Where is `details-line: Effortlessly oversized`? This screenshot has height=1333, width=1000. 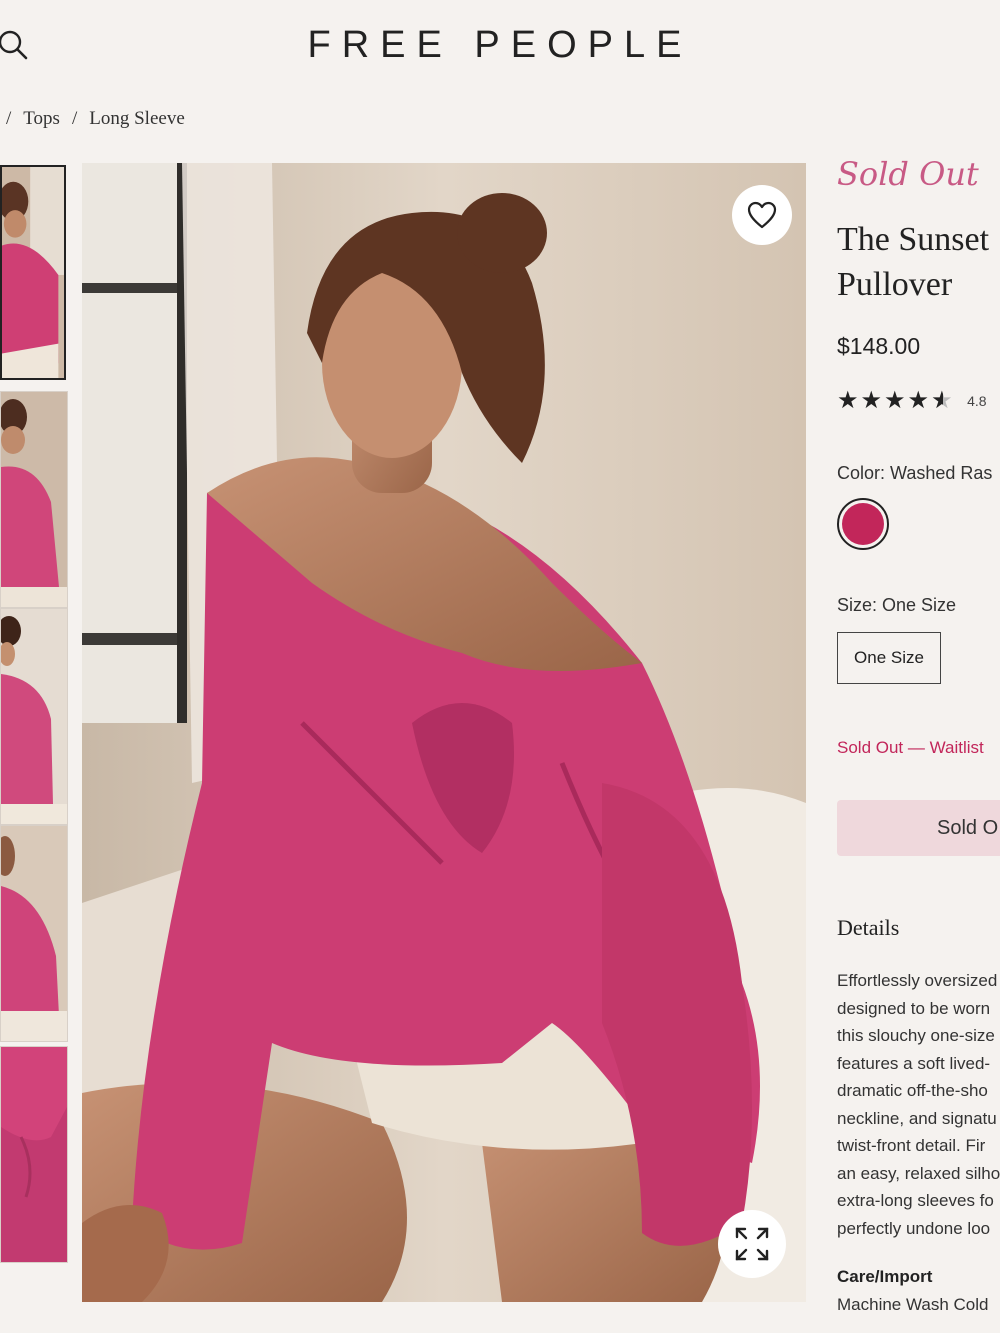
details-line: Effortlessly oversized is located at coordinates (917, 980).